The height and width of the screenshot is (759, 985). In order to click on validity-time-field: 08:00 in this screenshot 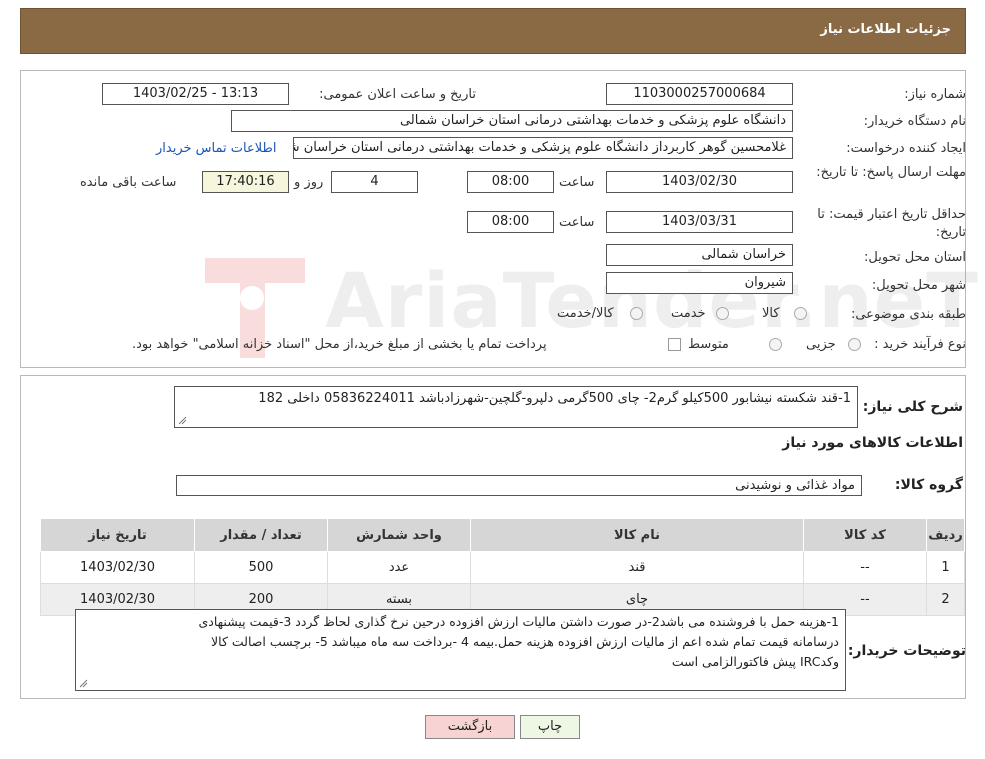, I will do `click(510, 222)`.